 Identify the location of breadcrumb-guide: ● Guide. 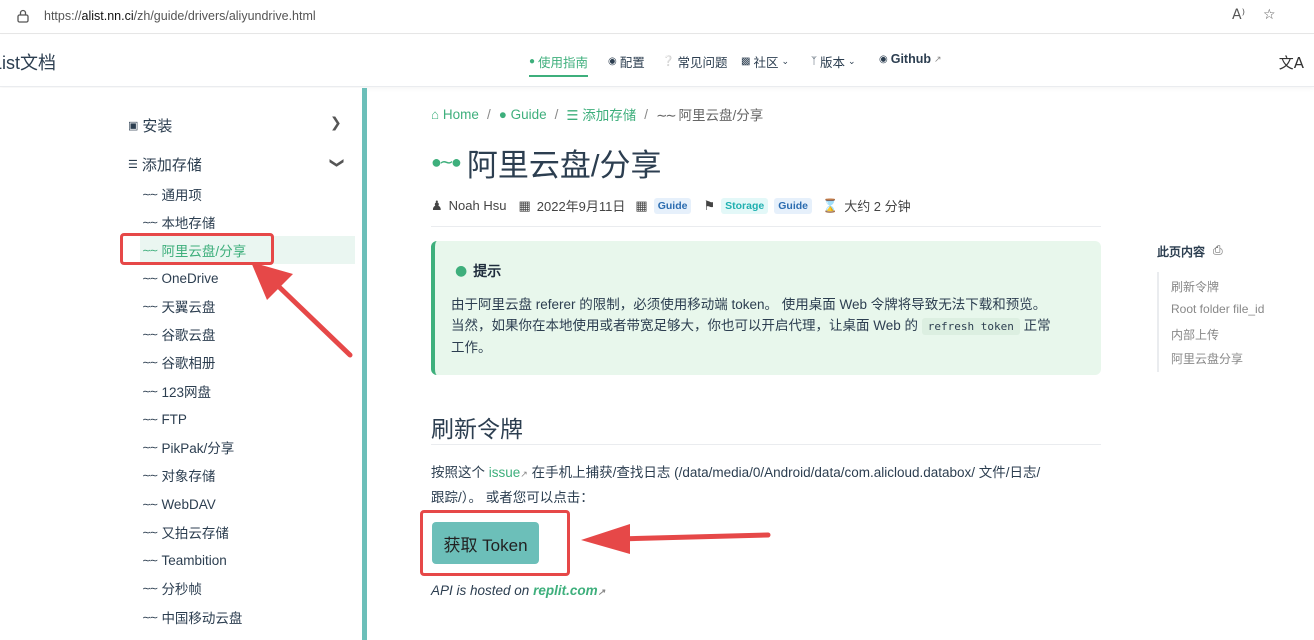
(523, 114).